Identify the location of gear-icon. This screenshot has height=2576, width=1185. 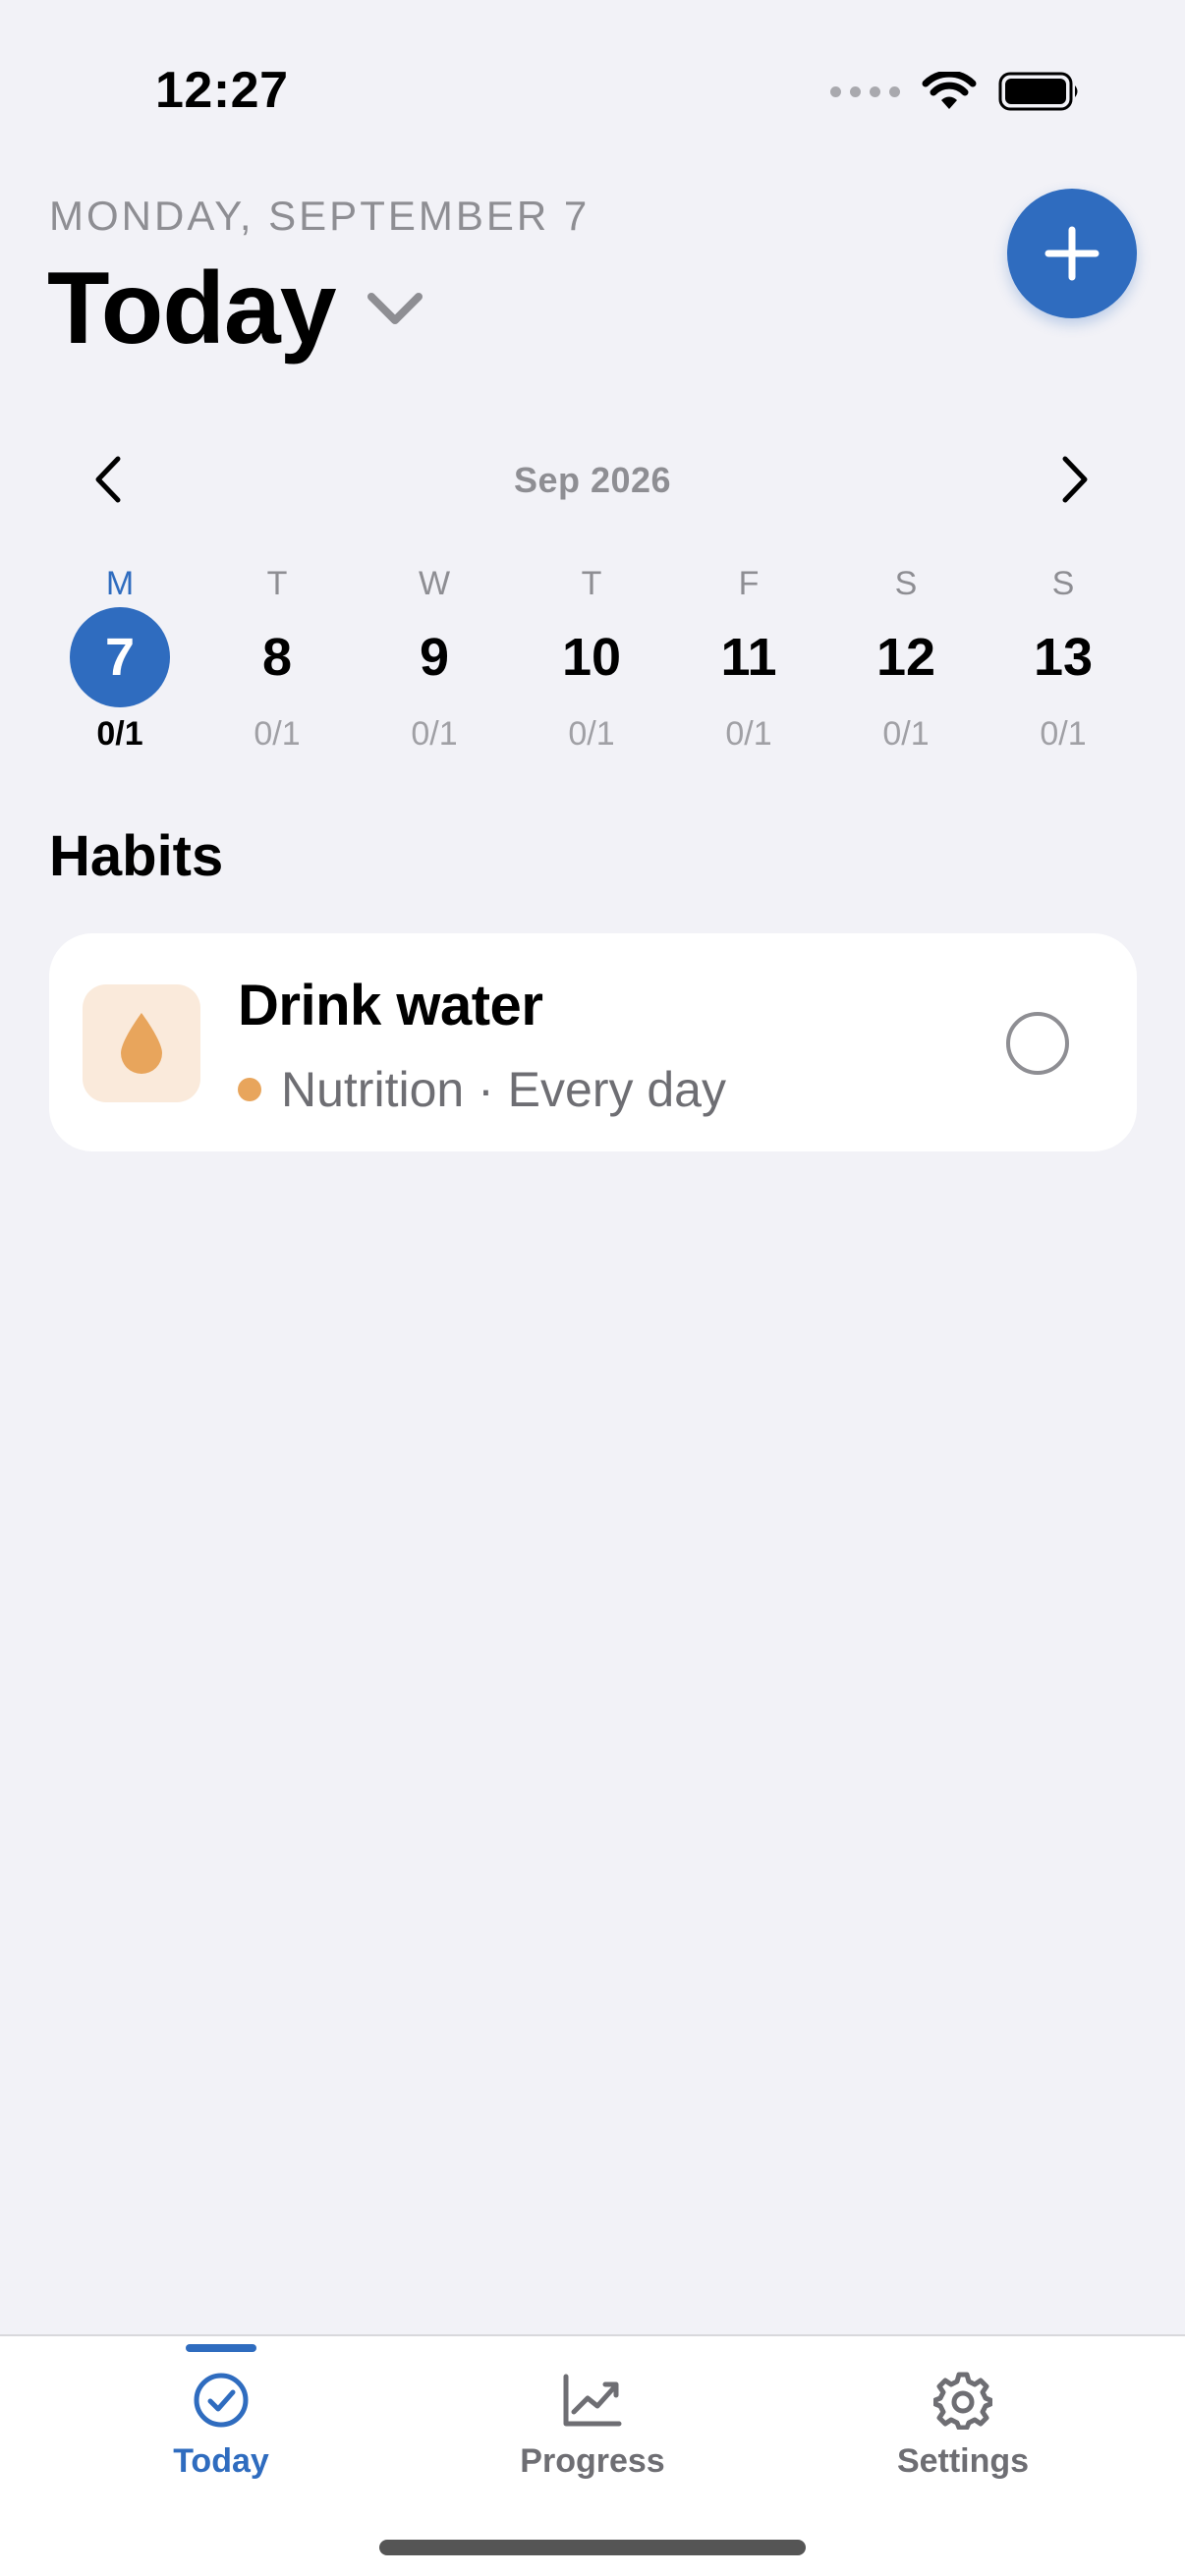
(963, 2401).